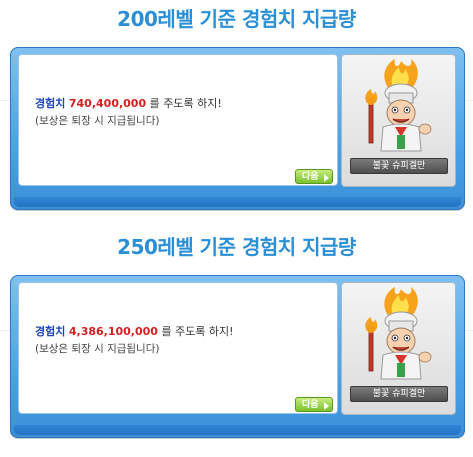 The image size is (473, 457). I want to click on exp-reward-line: 경험치 4,386,100,000 를 주도록 하지!, so click(134, 331).